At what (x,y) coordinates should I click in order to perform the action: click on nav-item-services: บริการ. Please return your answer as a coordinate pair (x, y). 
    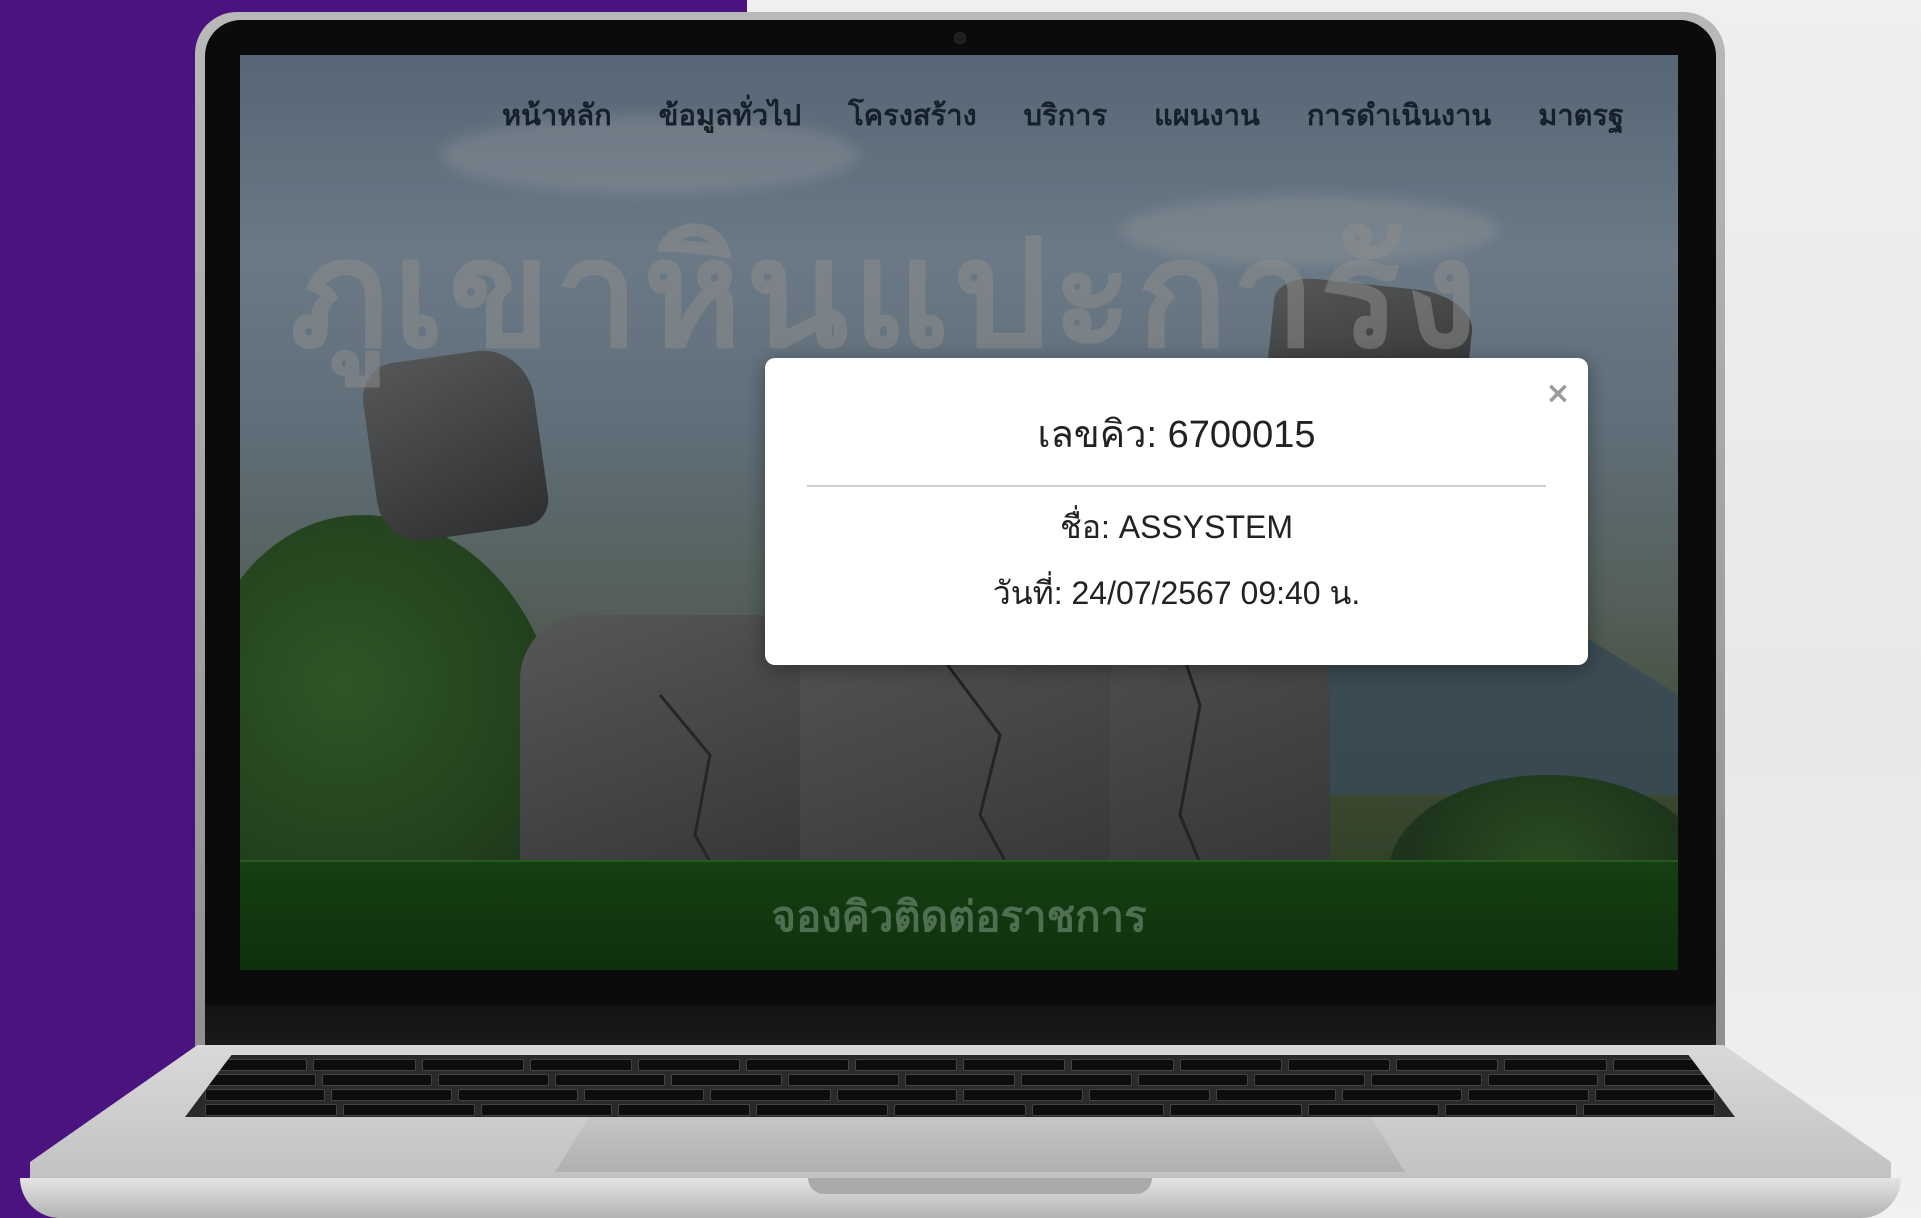
    Looking at the image, I should click on (1065, 115).